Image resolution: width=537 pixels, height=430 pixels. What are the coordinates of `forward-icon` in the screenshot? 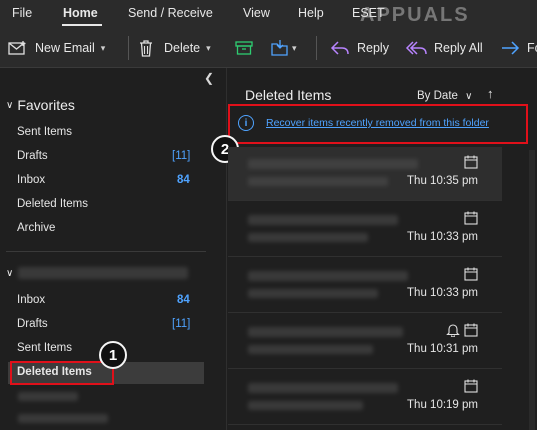 It's located at (510, 48).